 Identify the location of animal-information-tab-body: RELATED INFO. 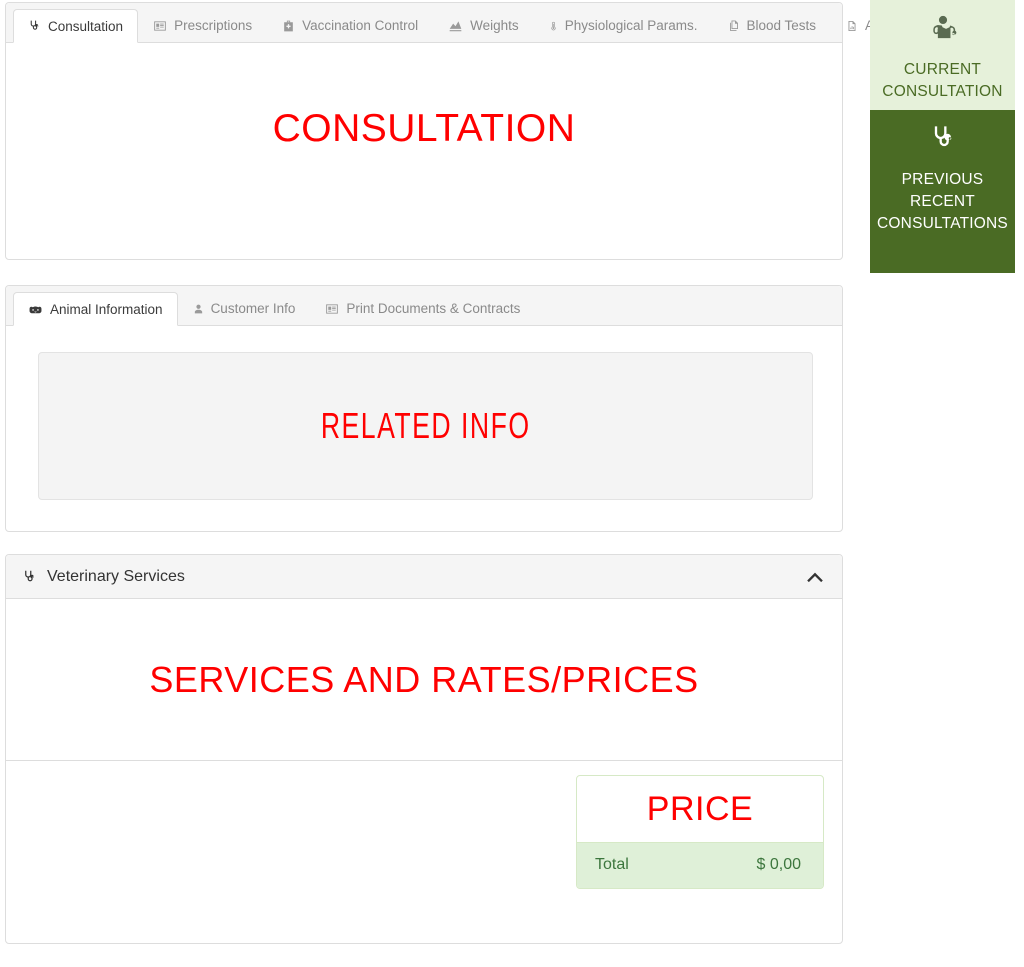
(424, 426).